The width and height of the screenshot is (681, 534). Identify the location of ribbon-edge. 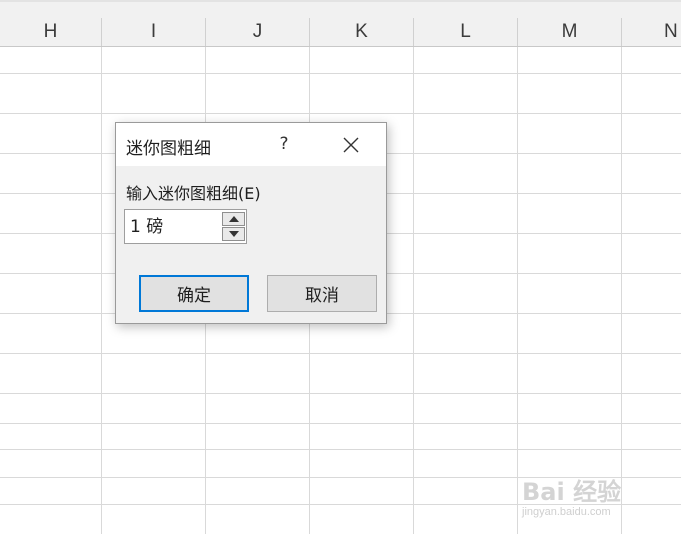
(340, 1).